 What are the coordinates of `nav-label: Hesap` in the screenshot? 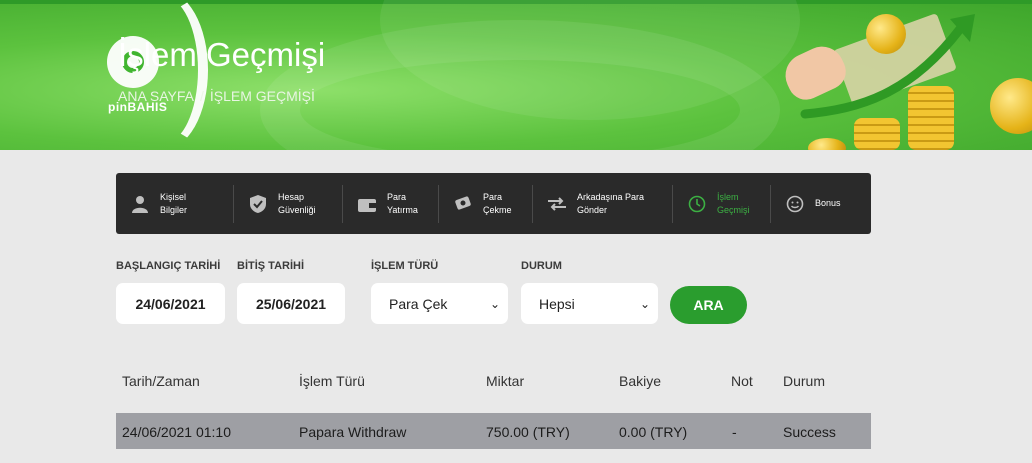 It's located at (291, 196).